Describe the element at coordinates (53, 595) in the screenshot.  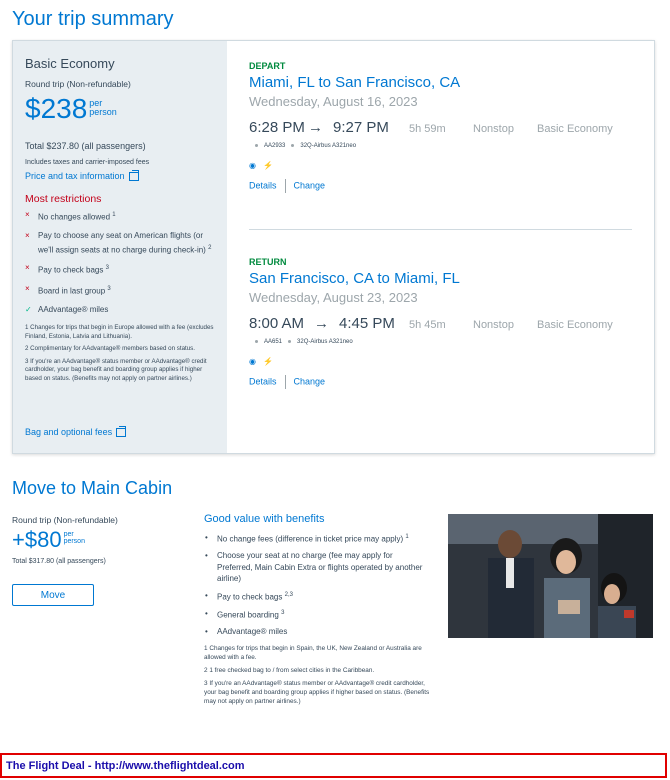
I see `move-button: Move` at that location.